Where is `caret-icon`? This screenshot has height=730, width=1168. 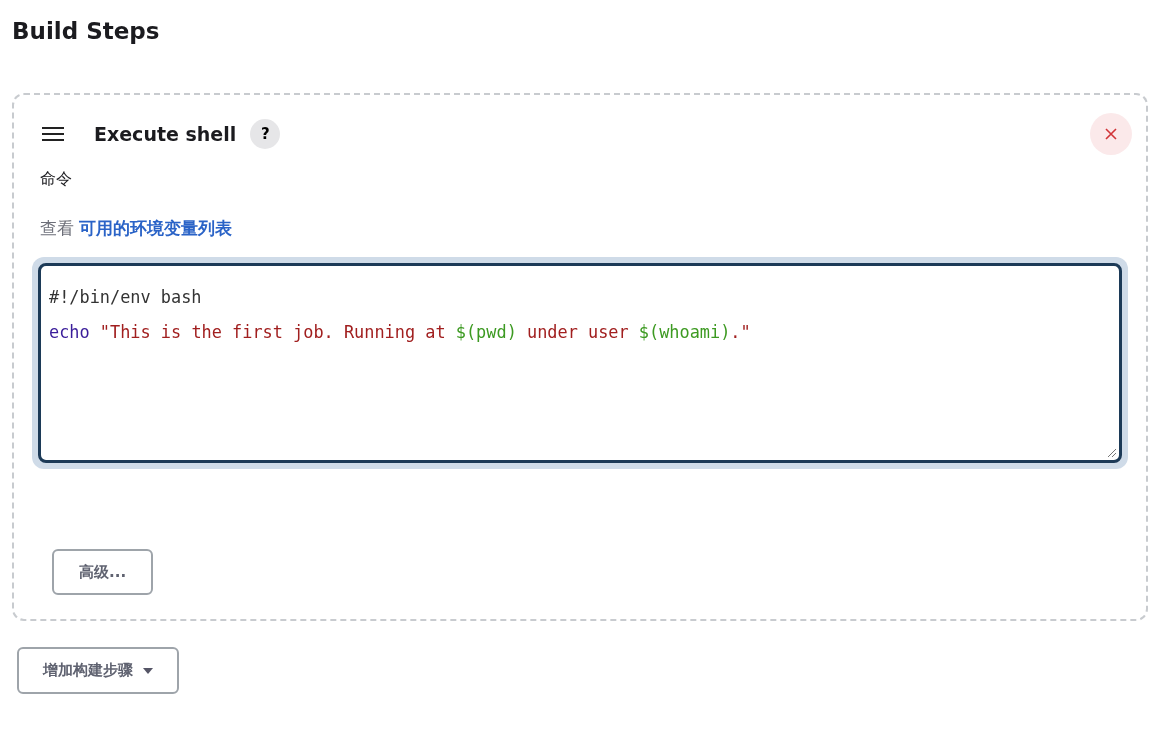 caret-icon is located at coordinates (148, 670).